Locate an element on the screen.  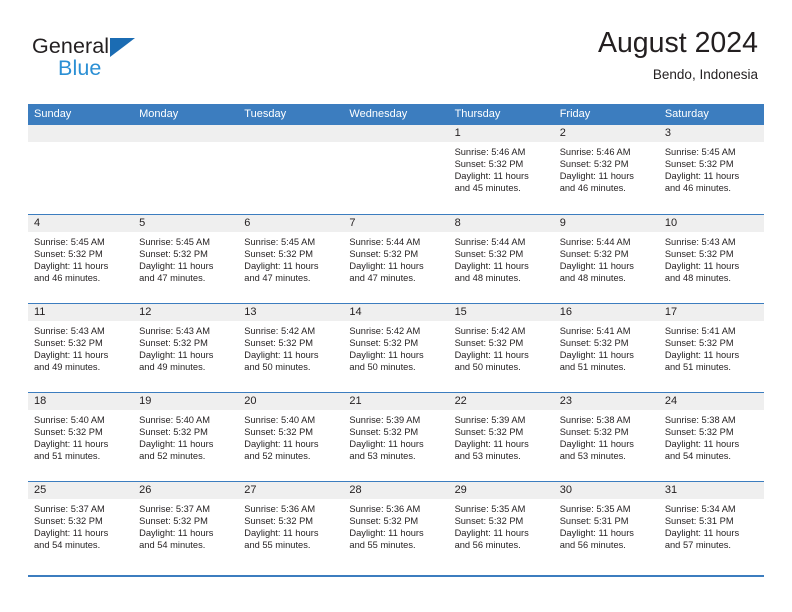
day-sun-details is located at coordinates (290, 144).